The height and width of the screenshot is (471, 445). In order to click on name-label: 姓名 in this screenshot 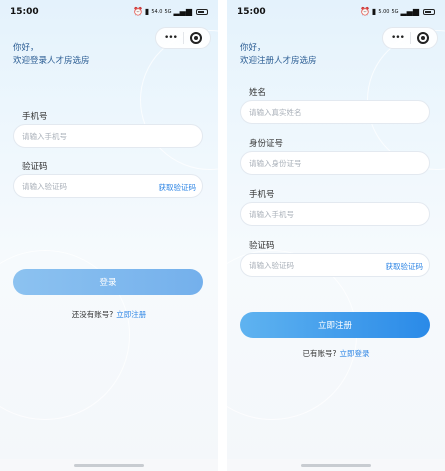, I will do `click(258, 93)`.